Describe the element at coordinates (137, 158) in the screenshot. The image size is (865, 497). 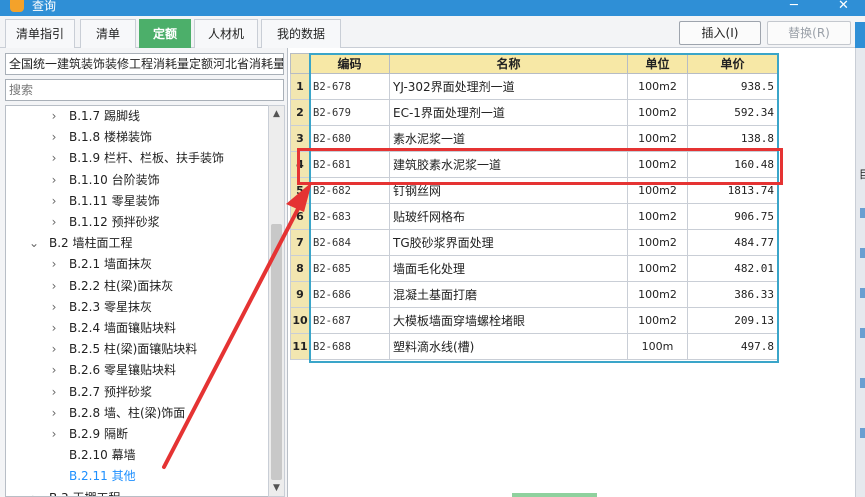
I see `tree-item: › B.1.9 栏杆、栏板、扶手装饰` at that location.